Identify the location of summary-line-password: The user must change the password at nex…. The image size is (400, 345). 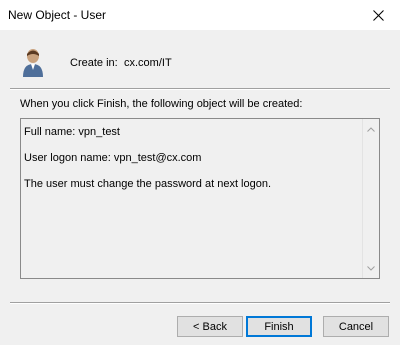
(148, 184).